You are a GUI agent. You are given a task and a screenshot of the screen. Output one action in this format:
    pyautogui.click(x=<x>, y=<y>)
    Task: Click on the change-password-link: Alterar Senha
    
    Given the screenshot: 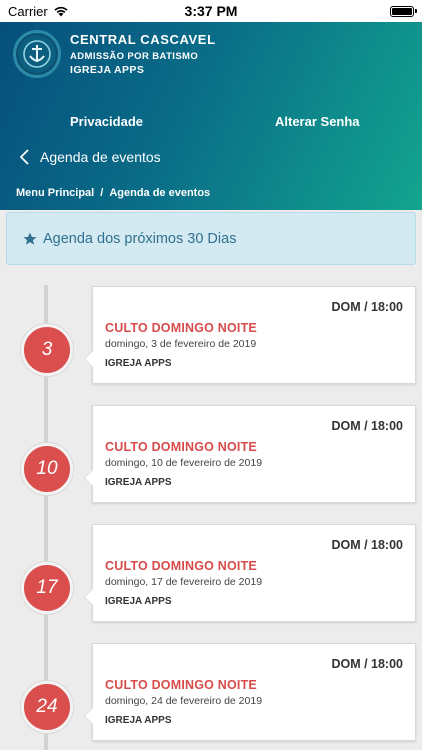 What is the action you would take?
    pyautogui.click(x=317, y=121)
    